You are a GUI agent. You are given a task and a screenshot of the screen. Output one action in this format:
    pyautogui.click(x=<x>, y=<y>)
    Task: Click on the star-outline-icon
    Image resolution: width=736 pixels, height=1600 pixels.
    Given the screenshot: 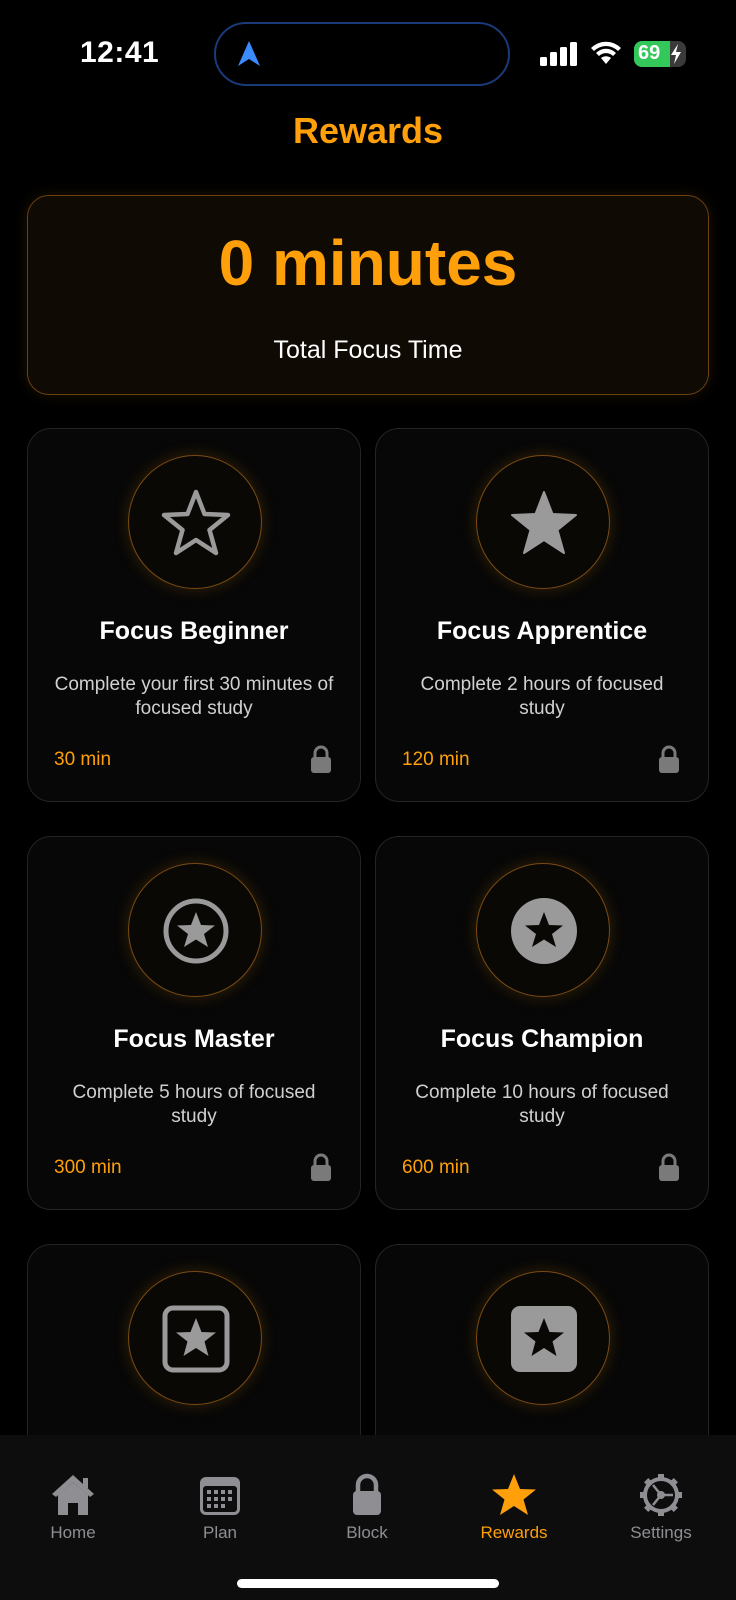 What is the action you would take?
    pyautogui.click(x=196, y=522)
    